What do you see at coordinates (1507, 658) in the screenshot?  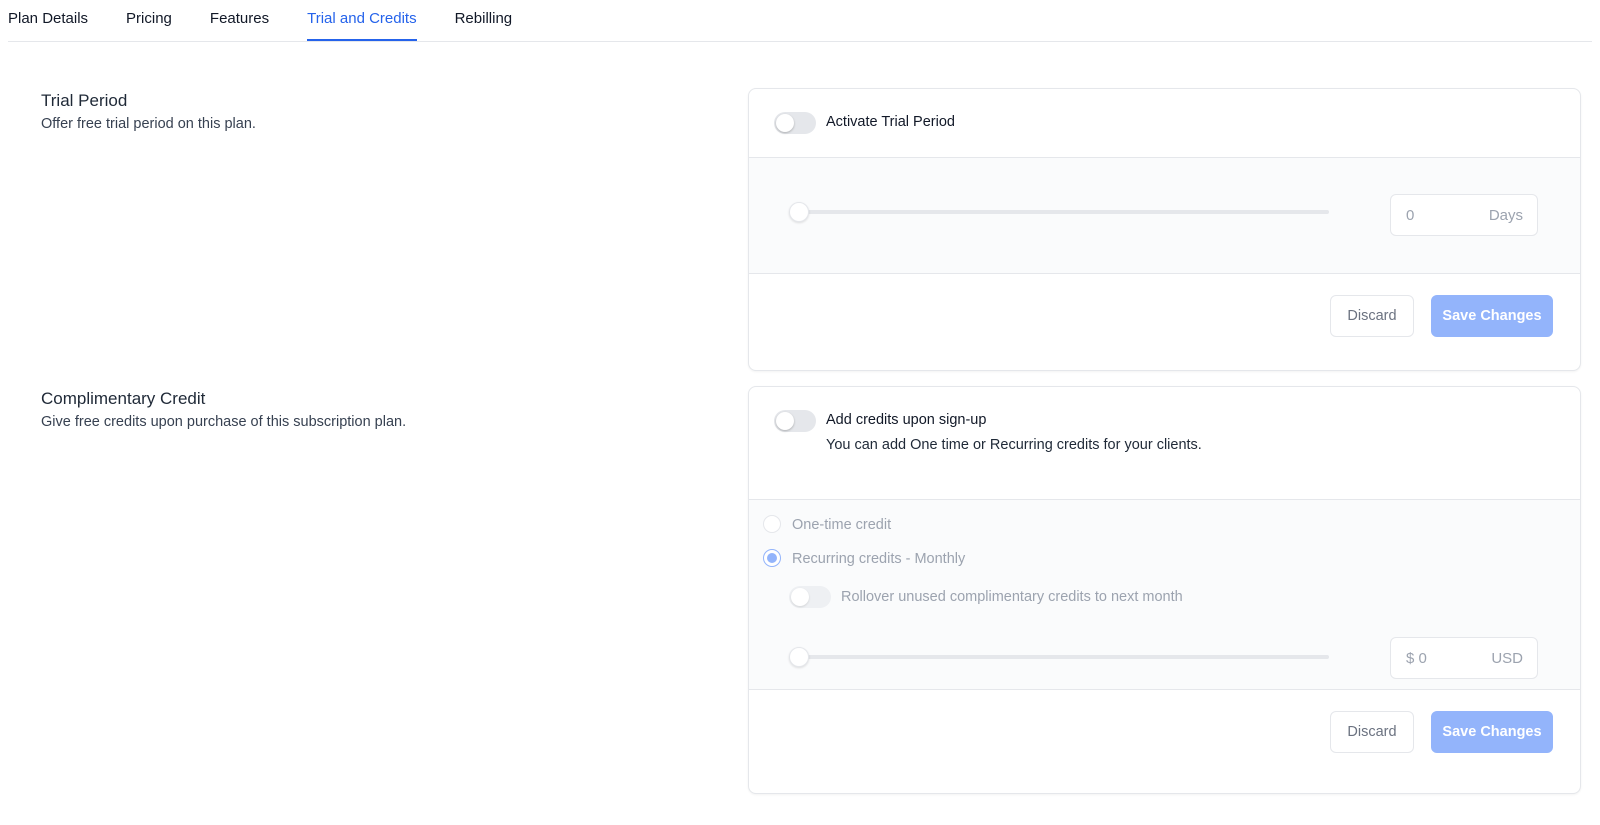 I see `credit-amount-unit: USD` at bounding box center [1507, 658].